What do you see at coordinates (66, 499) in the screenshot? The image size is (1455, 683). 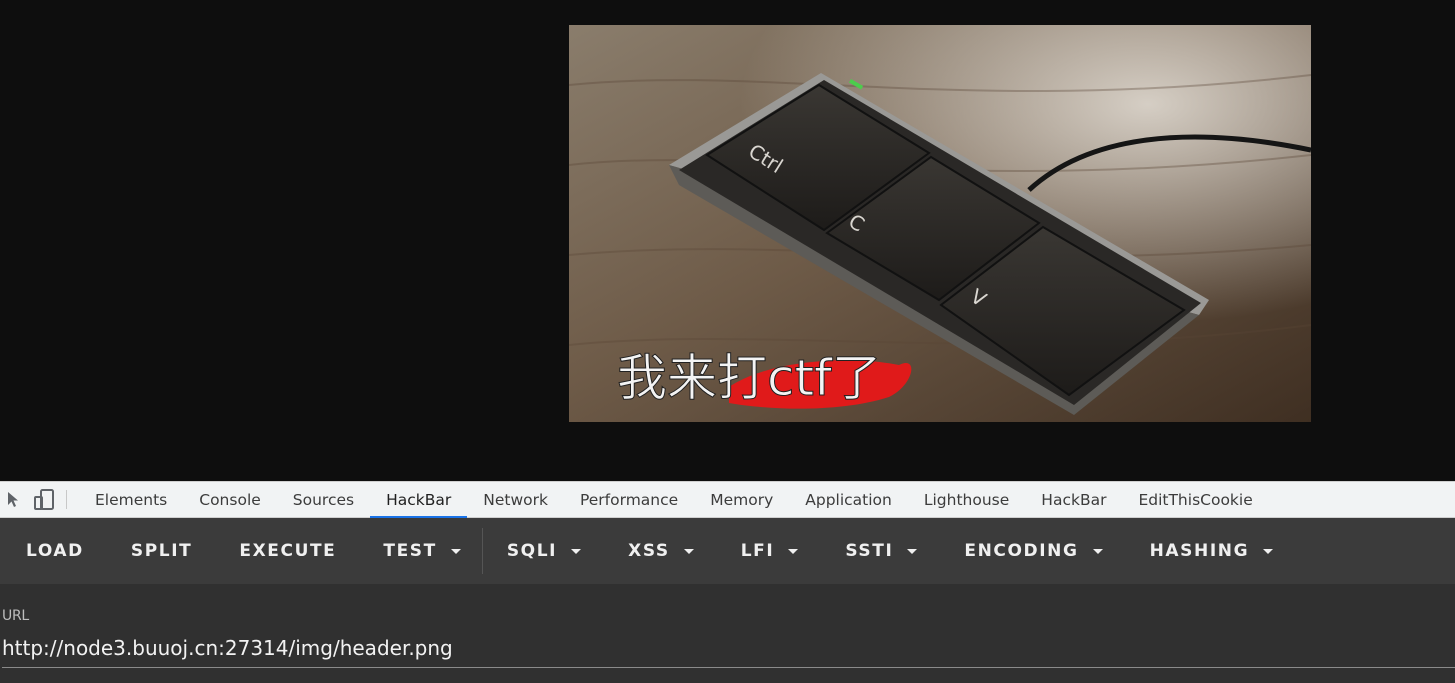 I see `toolbar-divider` at bounding box center [66, 499].